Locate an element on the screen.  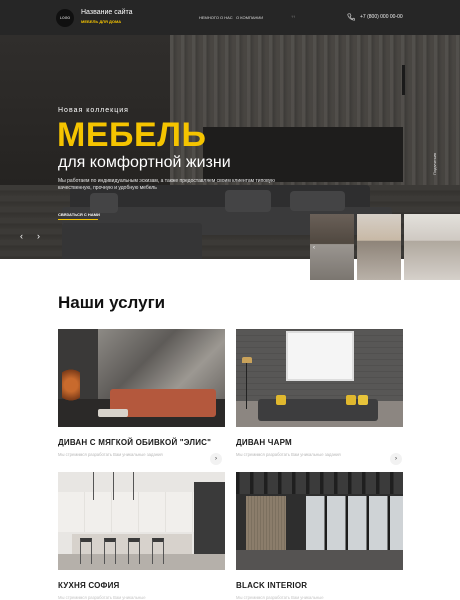
hero-prev-arrow-icon: ‹ is located at coordinates (21, 236).